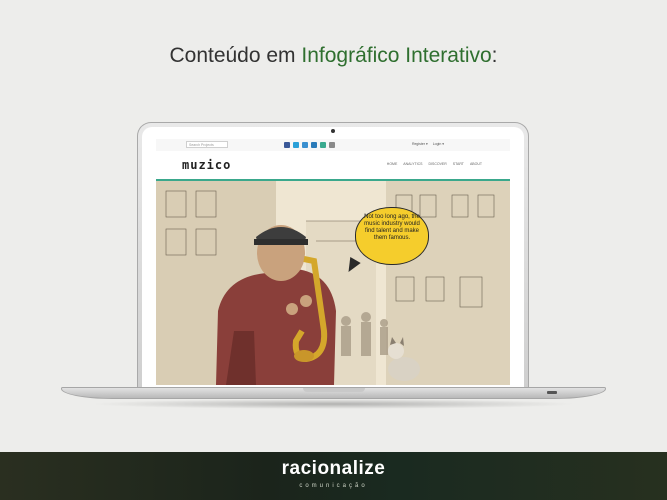  What do you see at coordinates (333, 393) in the screenshot?
I see `laptop-base` at bounding box center [333, 393].